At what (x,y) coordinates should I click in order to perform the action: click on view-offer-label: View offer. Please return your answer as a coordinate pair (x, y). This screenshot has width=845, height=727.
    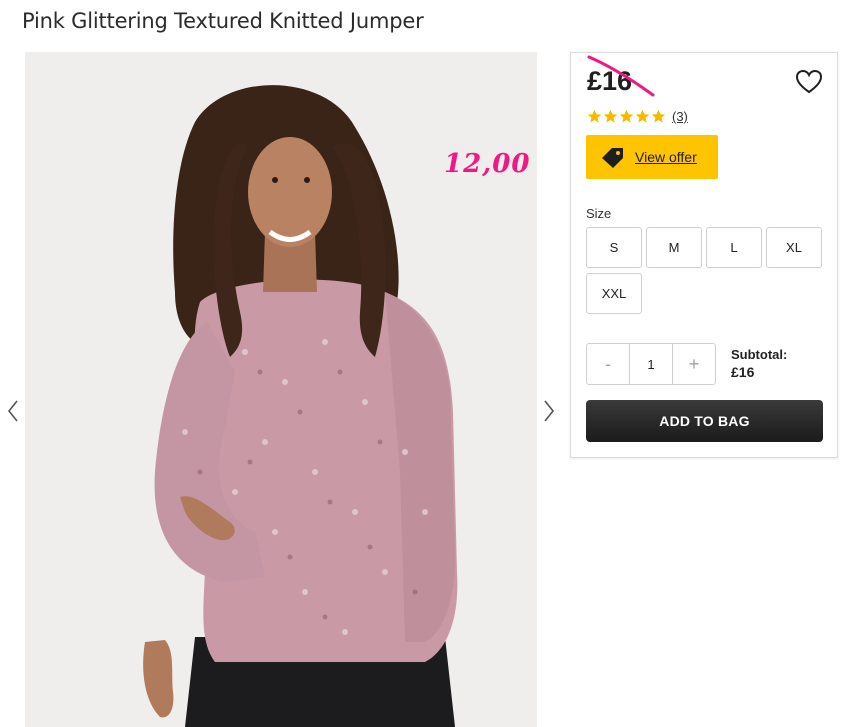
    Looking at the image, I should click on (666, 157).